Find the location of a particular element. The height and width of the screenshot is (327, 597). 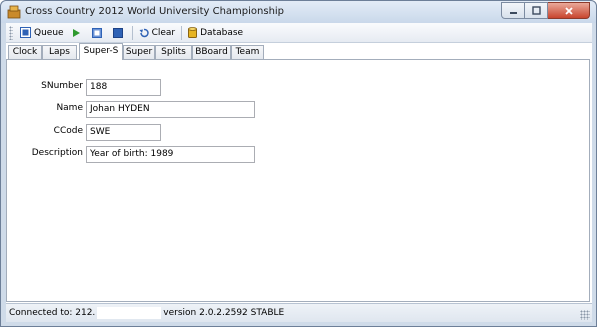

tab-clock: Clock is located at coordinates (25, 52).